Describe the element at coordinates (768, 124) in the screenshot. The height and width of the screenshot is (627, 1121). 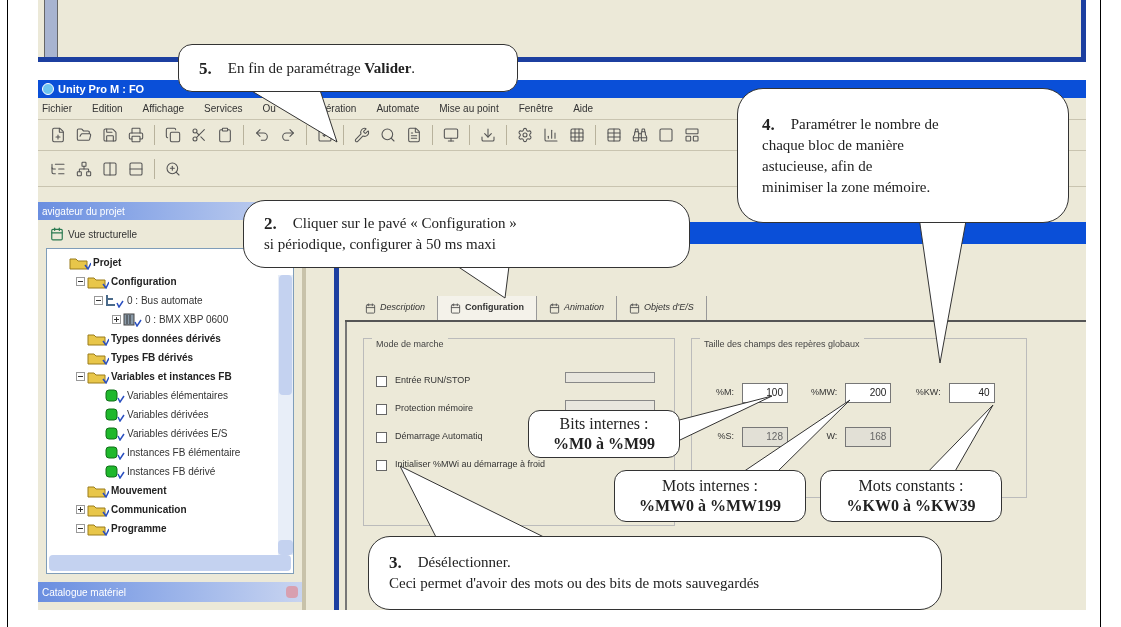
I see `step-number: 4.` at that location.